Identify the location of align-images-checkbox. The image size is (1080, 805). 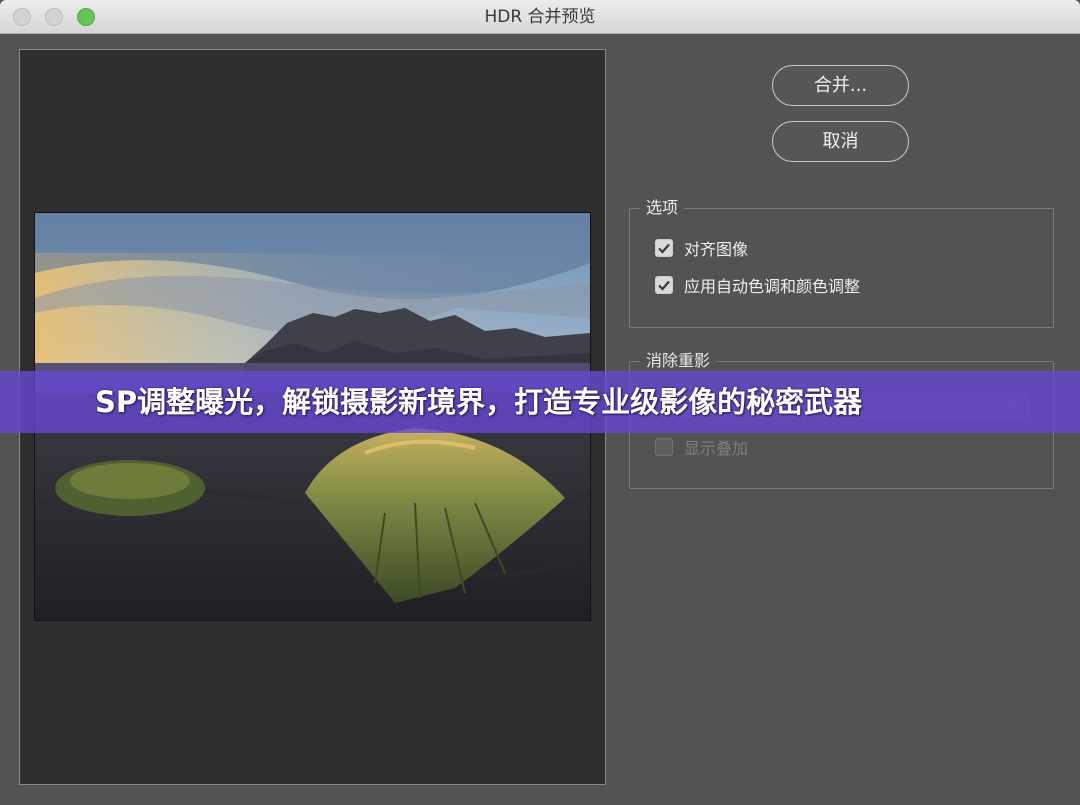
(664, 248).